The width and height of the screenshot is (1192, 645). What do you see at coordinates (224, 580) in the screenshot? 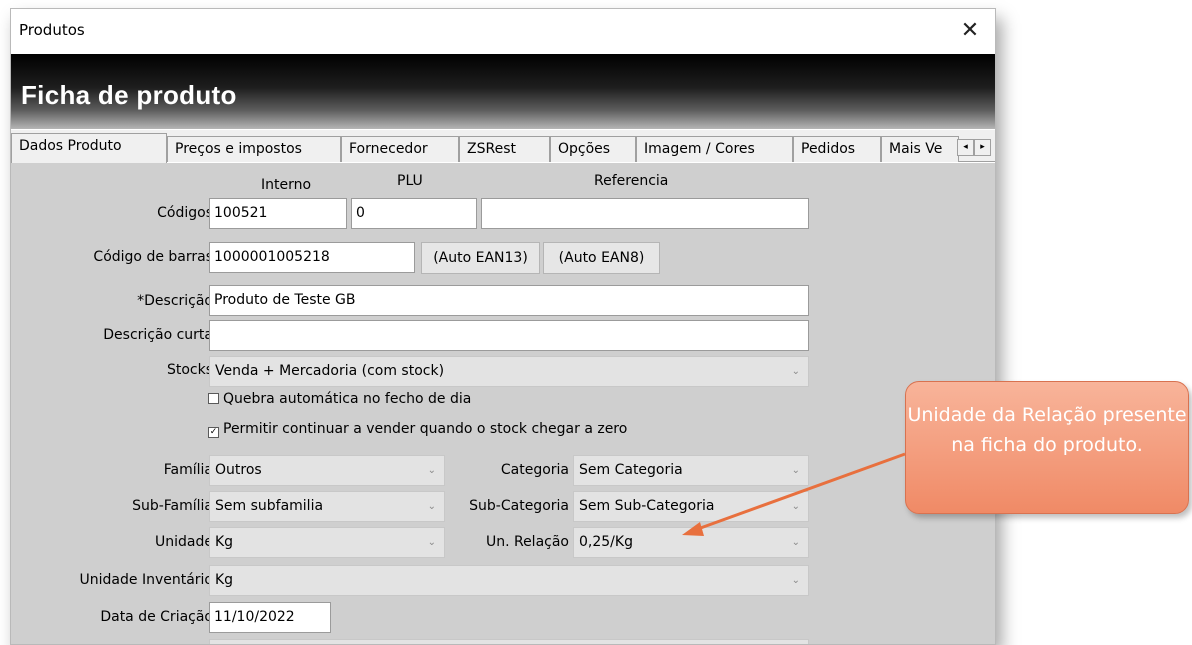
I see `unidade-inventario-value: Kg` at bounding box center [224, 580].